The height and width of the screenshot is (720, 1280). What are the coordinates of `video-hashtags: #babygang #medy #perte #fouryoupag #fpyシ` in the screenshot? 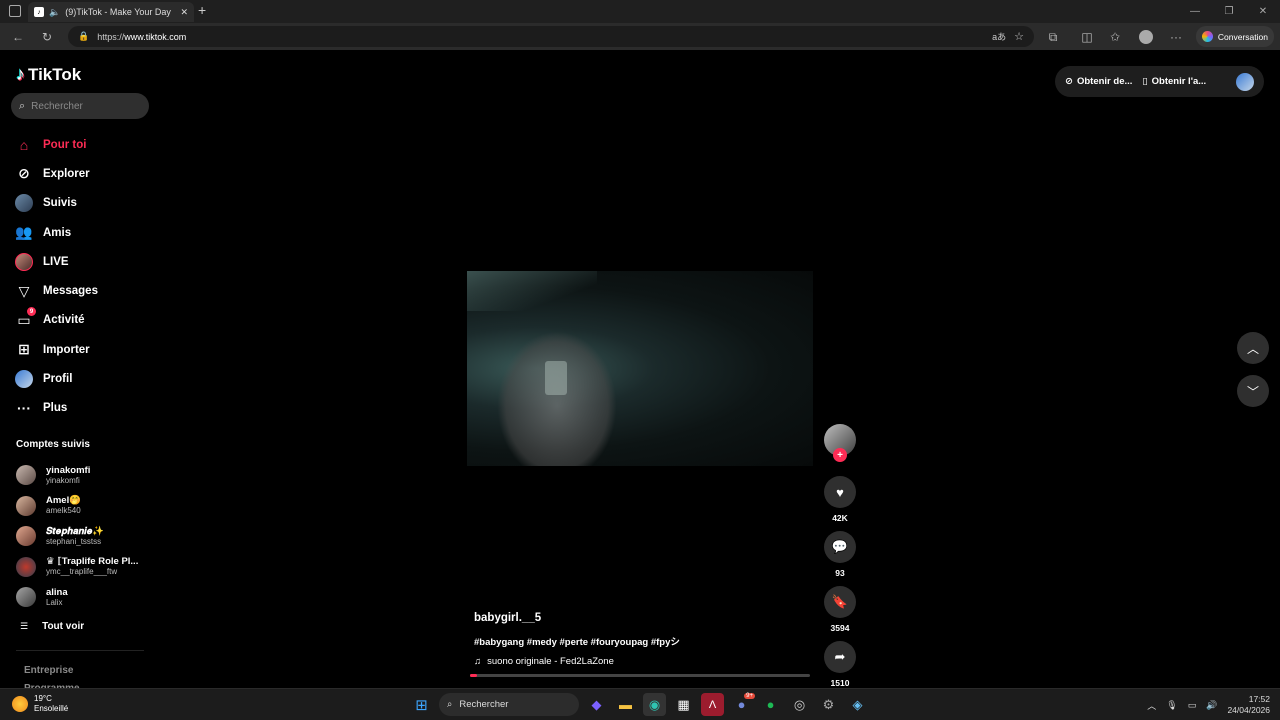 It's located at (577, 641).